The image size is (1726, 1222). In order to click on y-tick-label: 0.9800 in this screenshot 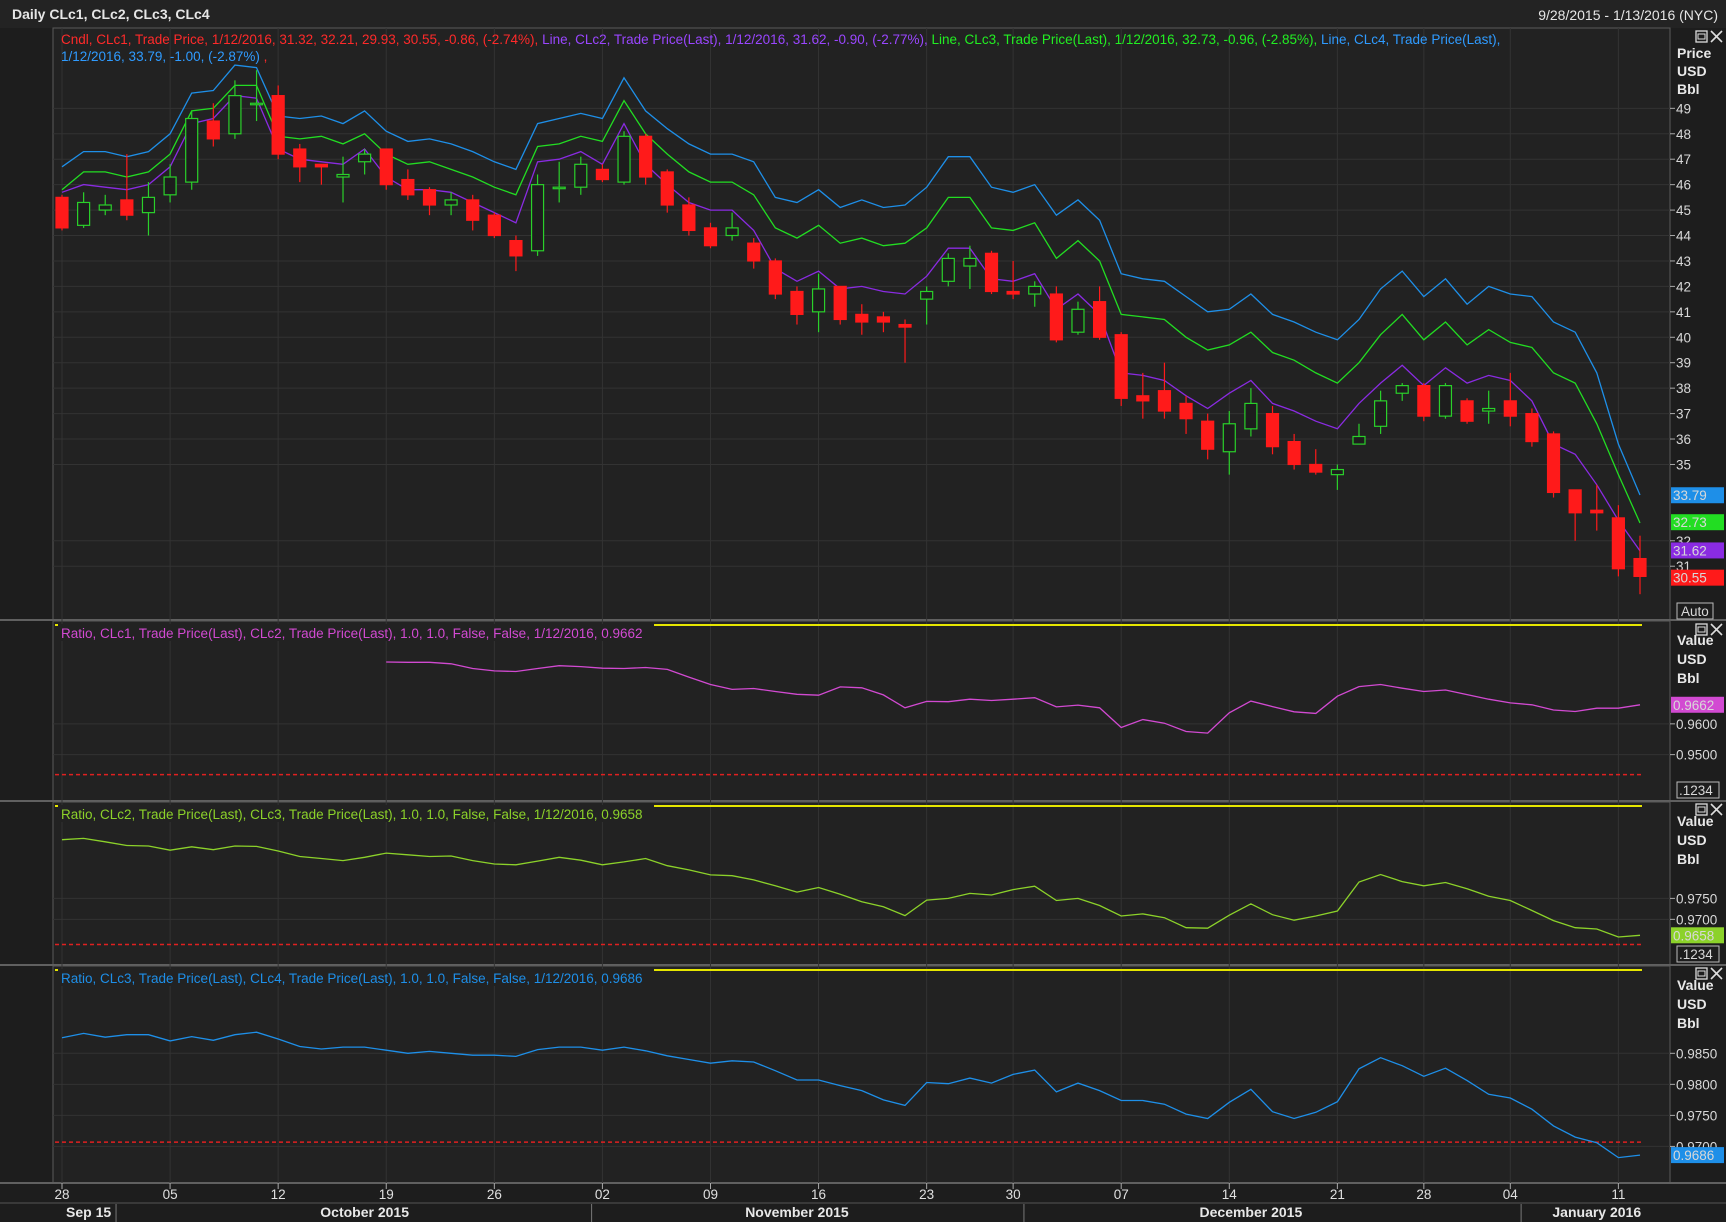, I will do `click(1696, 1084)`.